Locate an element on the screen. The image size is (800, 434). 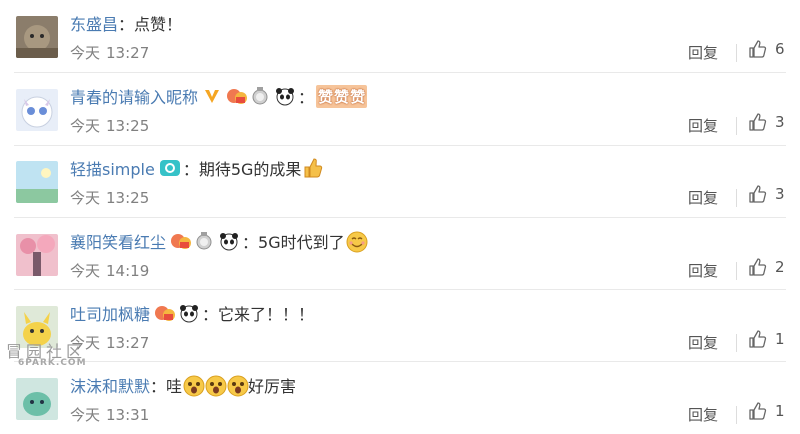
username: 襄阳笑看红尘 is located at coordinates (118, 241).